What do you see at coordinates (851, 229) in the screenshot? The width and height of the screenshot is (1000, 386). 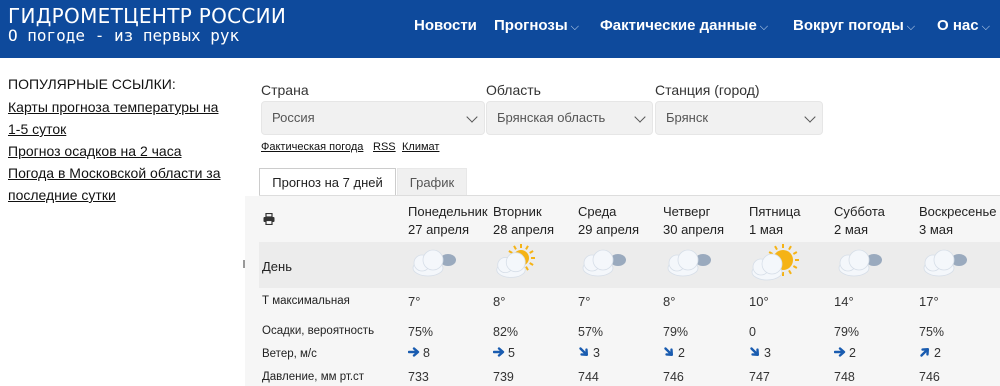 I see `day-date: 2 мая` at bounding box center [851, 229].